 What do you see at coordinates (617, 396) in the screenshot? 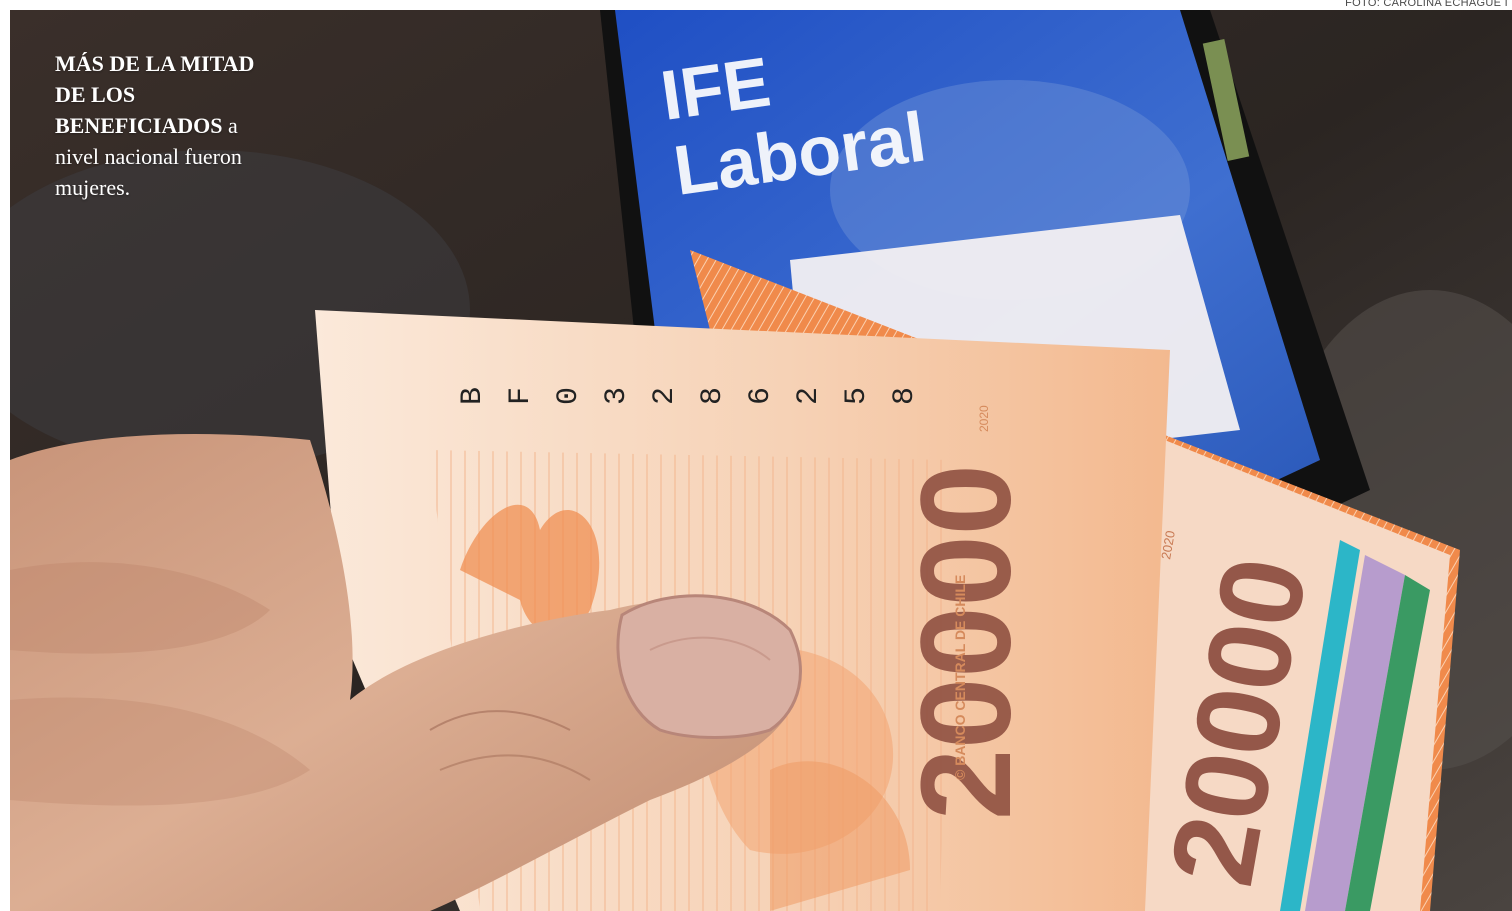
I see `serial-char: 3` at bounding box center [617, 396].